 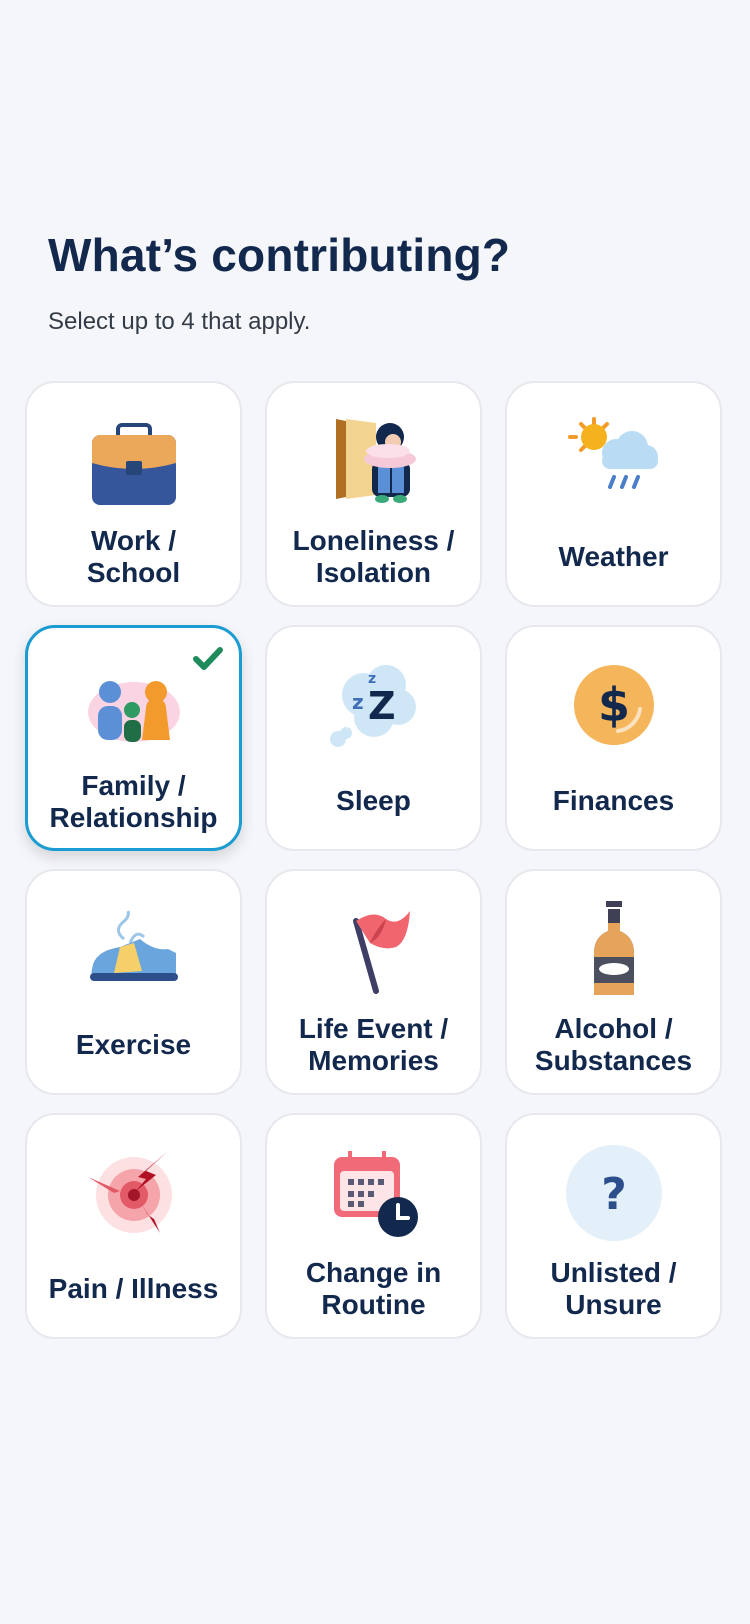 I want to click on svg-text: Z, so click(x=382, y=706).